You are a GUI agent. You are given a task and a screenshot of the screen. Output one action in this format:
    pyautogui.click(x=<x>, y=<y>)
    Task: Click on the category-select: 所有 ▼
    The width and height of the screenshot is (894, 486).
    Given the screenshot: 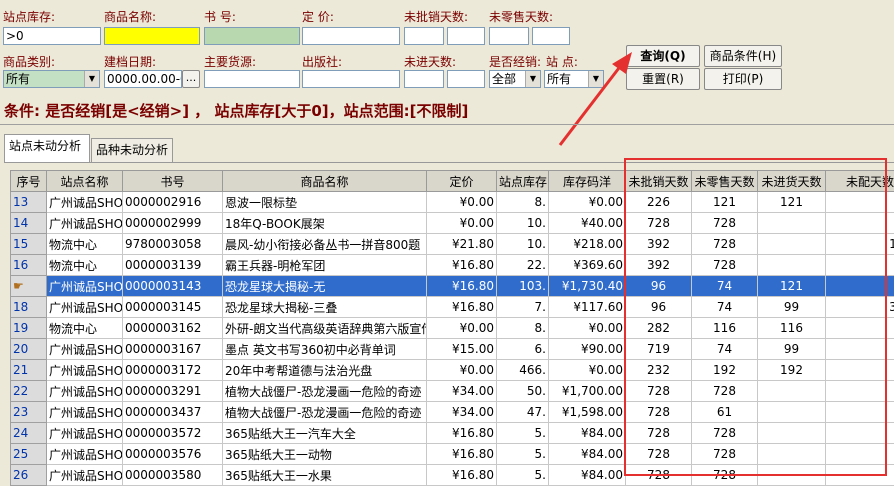 What is the action you would take?
    pyautogui.click(x=51, y=79)
    